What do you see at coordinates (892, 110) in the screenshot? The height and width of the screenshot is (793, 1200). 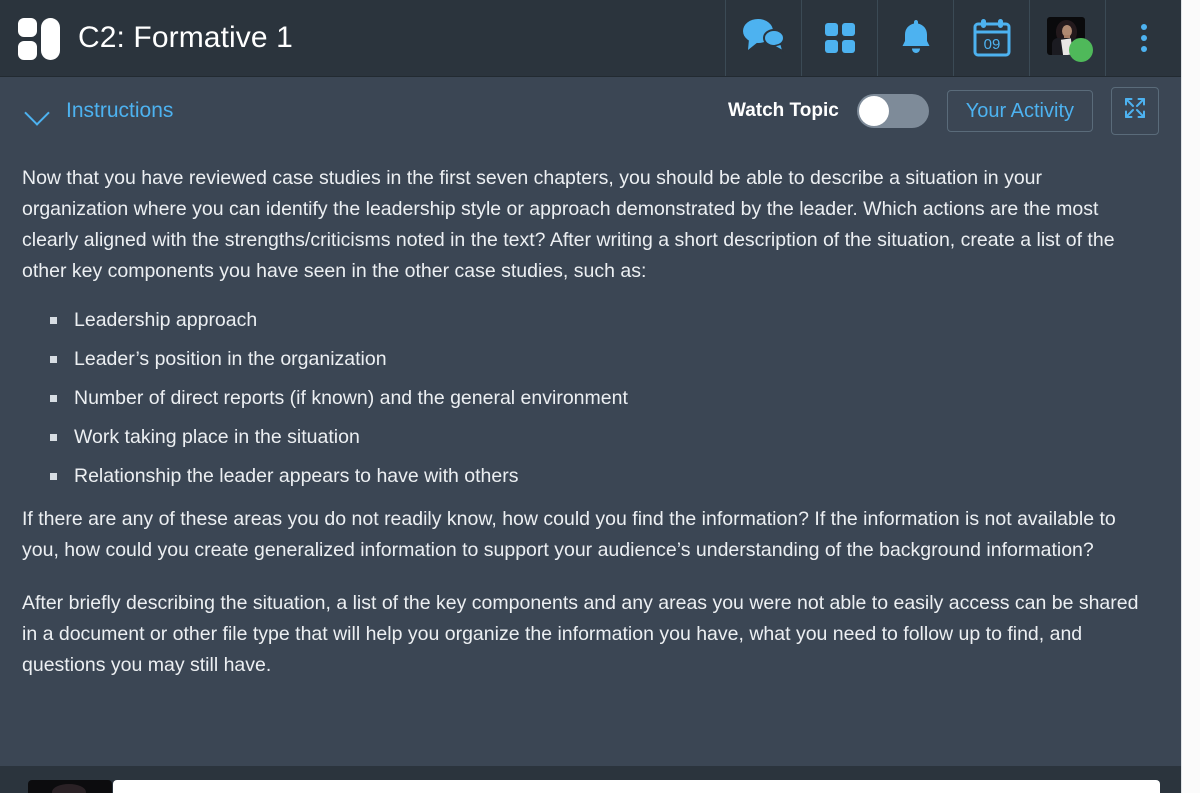 I see `watch-topic-toggle` at bounding box center [892, 110].